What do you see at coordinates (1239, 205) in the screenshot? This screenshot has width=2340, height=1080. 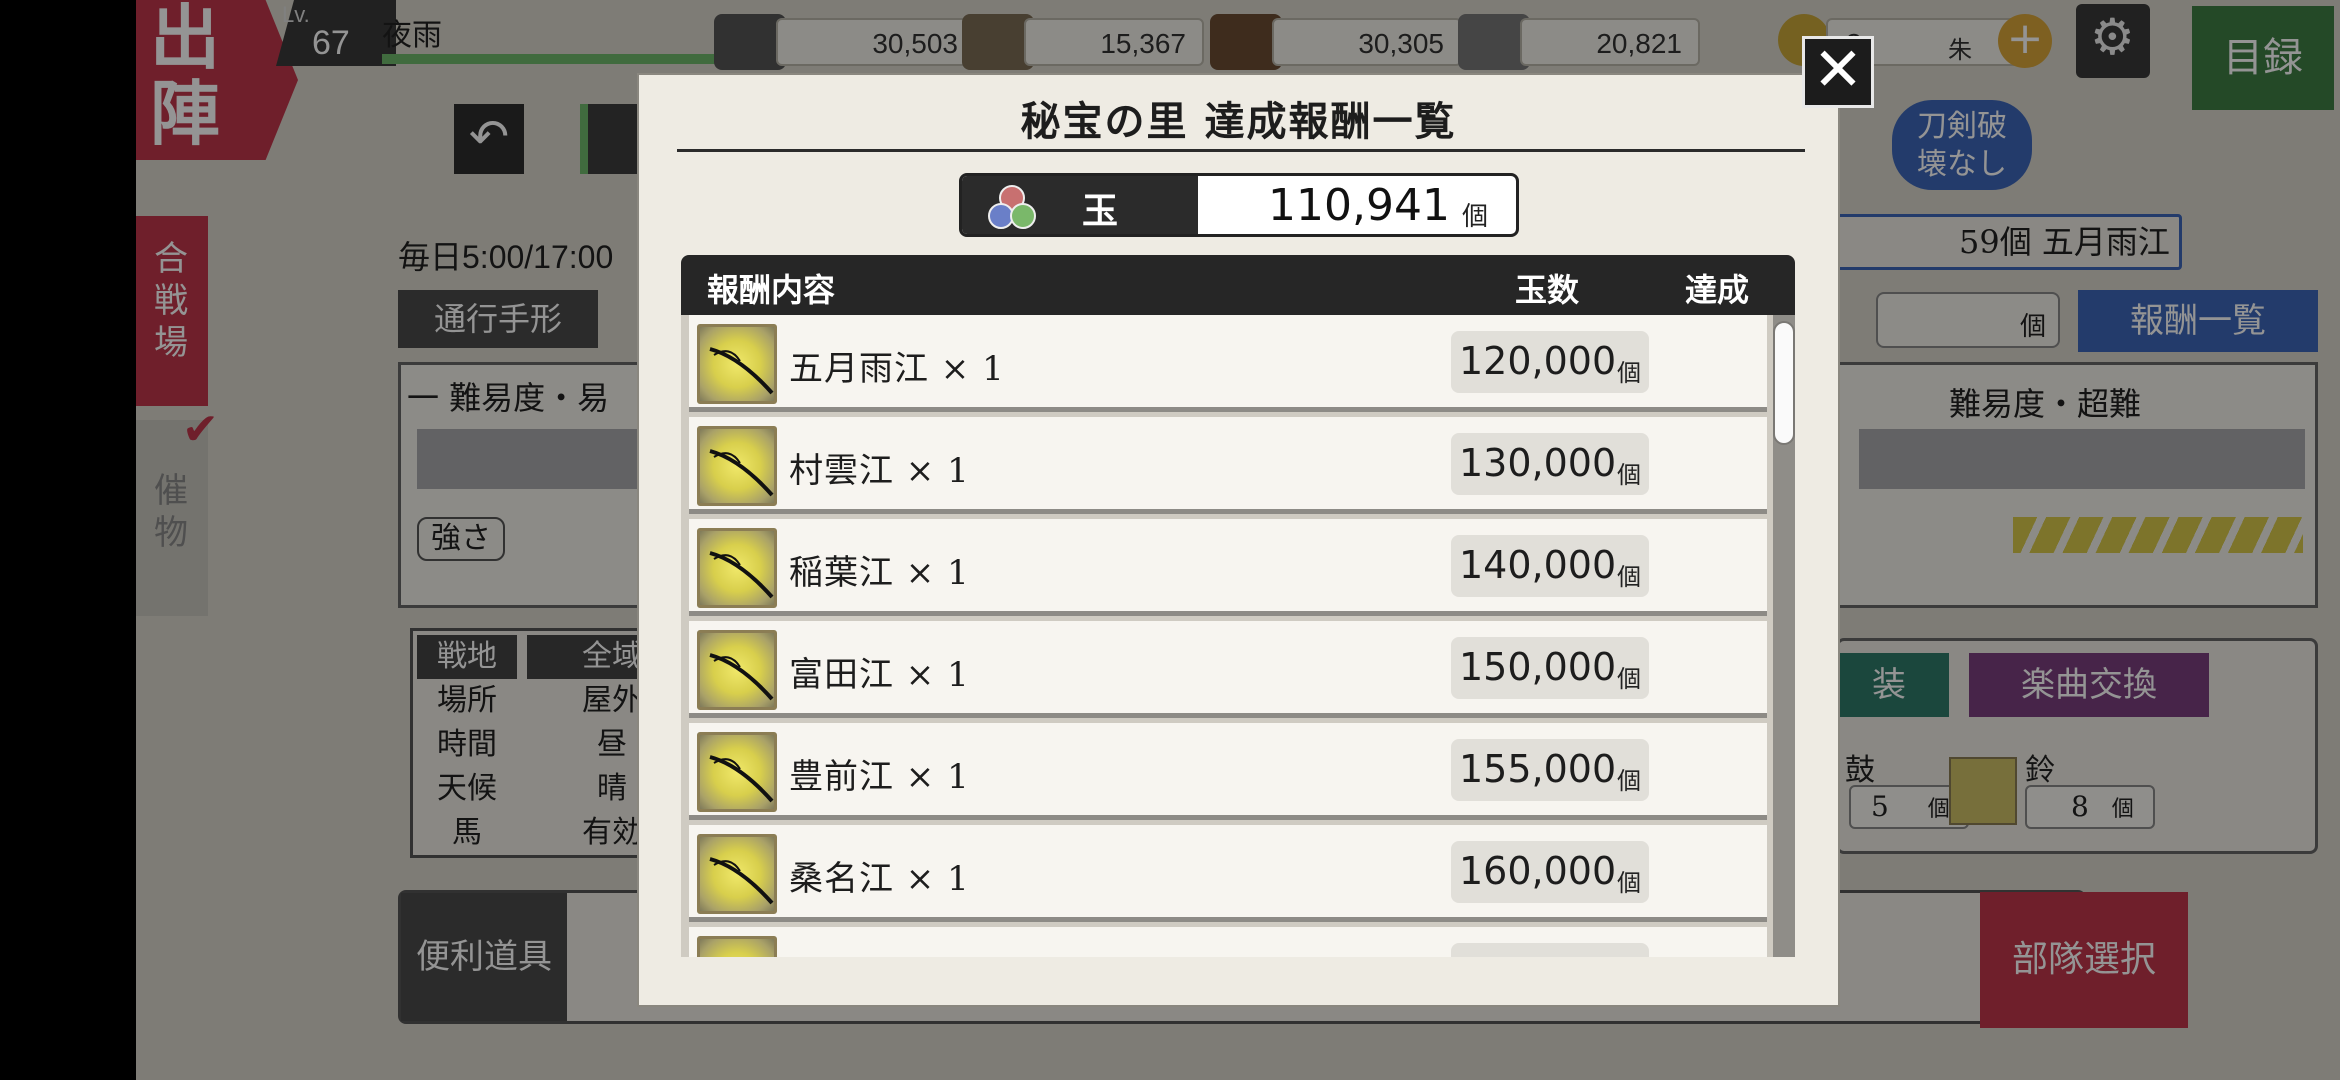 I see `gem-counter: 玉 110,941 個` at bounding box center [1239, 205].